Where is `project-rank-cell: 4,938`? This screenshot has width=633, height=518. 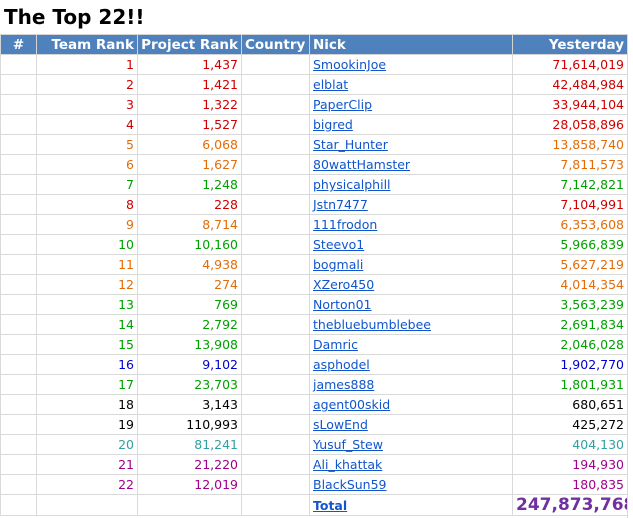
project-rank-cell: 4,938 is located at coordinates (189, 264).